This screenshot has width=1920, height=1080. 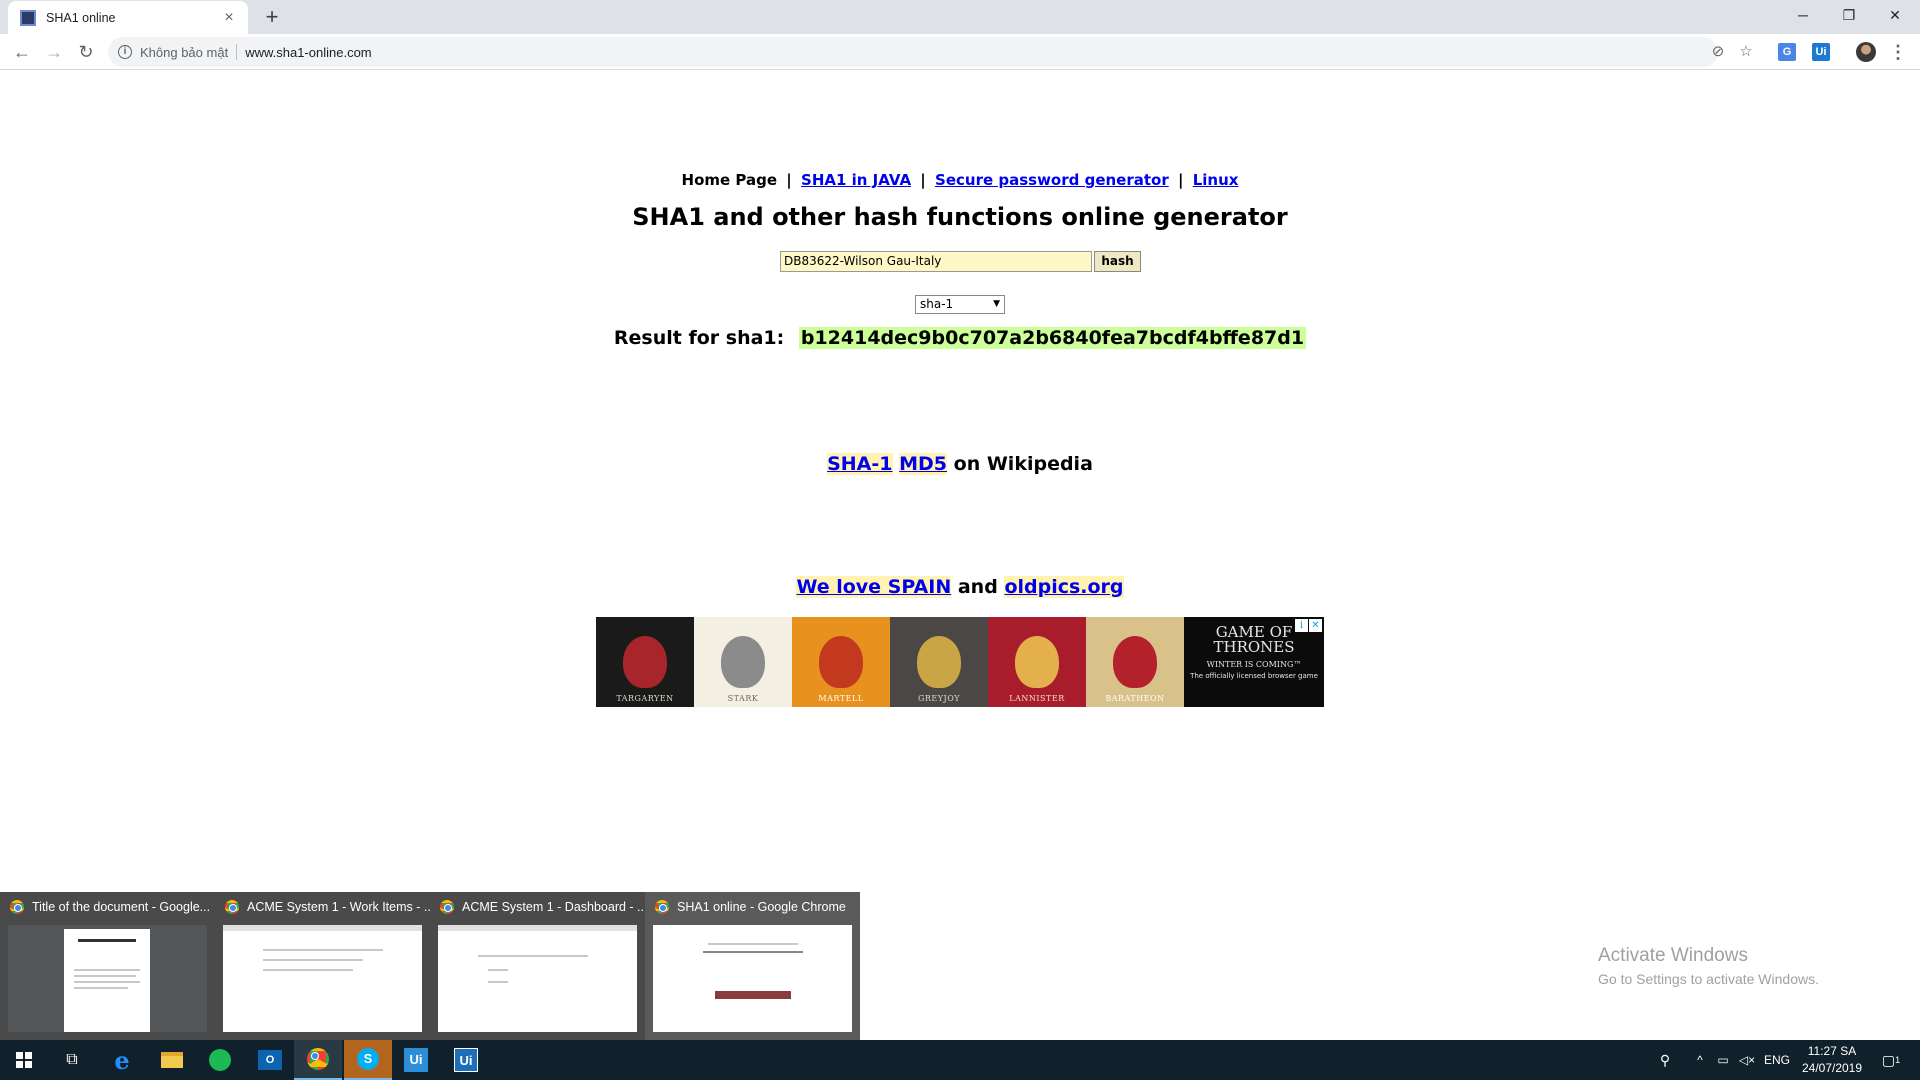 I want to click on tab-title: SHA1 online, so click(x=81, y=17).